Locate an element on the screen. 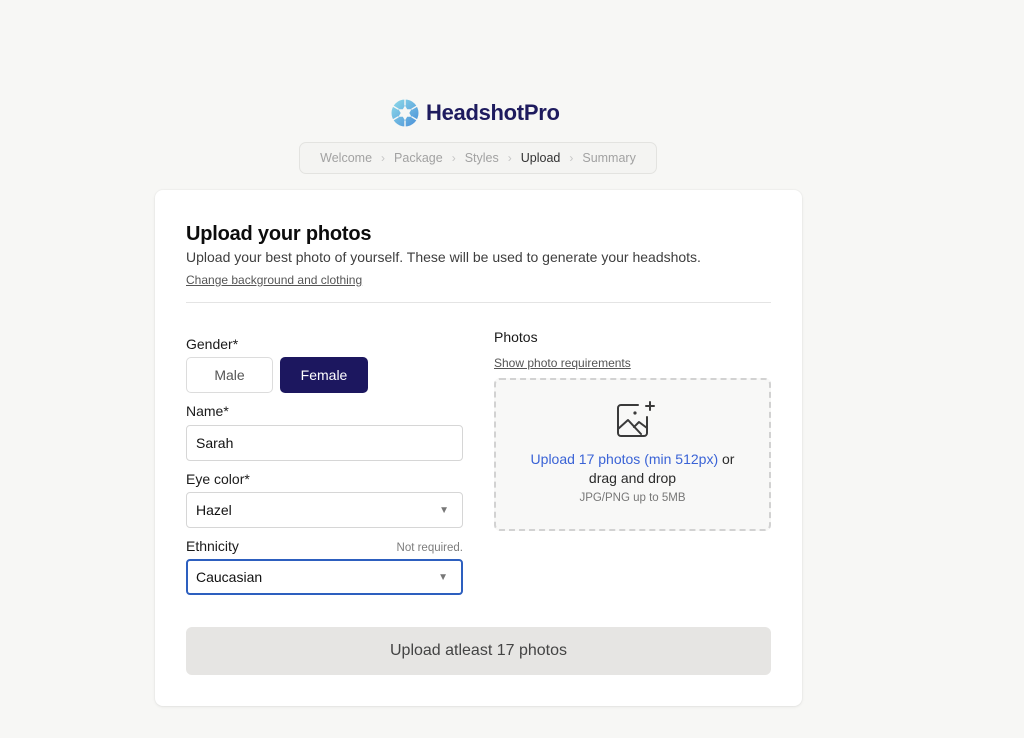 The height and width of the screenshot is (738, 1024). breadcrumb-upload: Upload is located at coordinates (541, 158).